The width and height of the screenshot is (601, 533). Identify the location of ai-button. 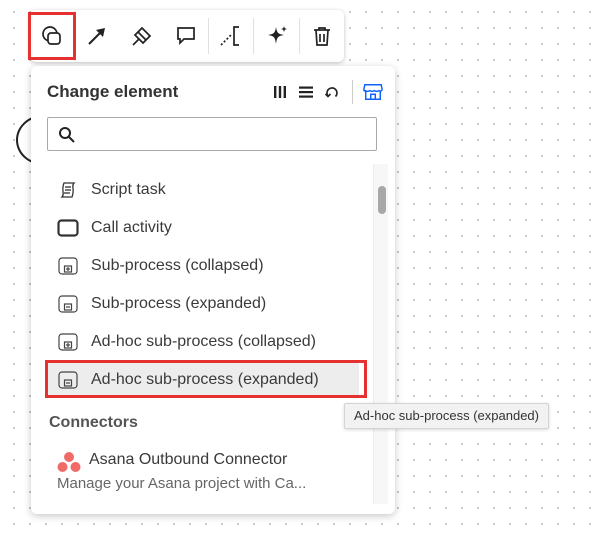
(276, 36).